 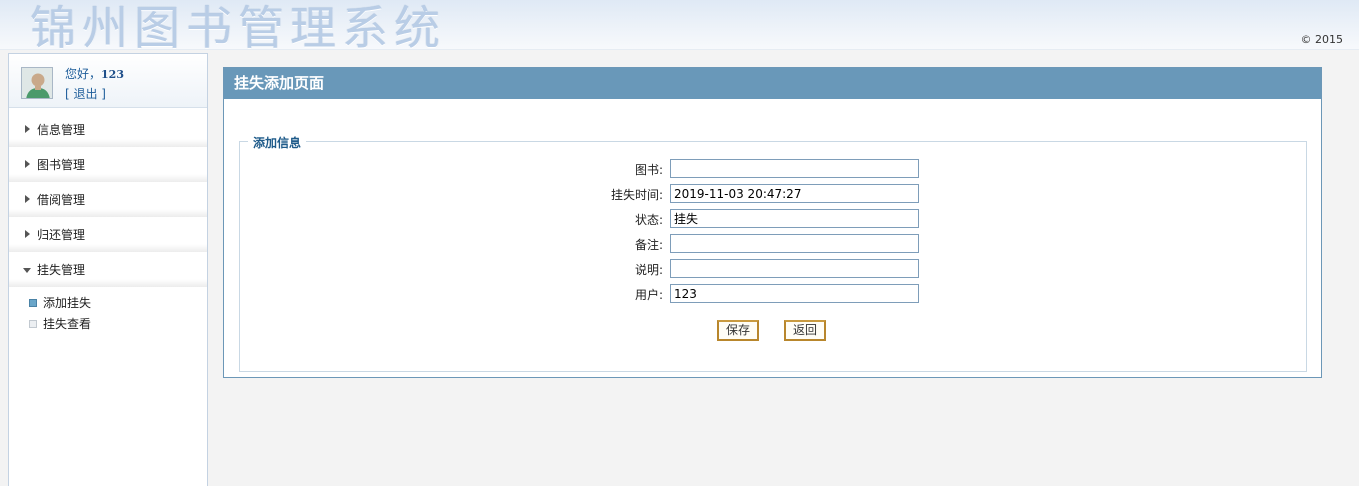 What do you see at coordinates (794, 193) in the screenshot?
I see `loss-time-input` at bounding box center [794, 193].